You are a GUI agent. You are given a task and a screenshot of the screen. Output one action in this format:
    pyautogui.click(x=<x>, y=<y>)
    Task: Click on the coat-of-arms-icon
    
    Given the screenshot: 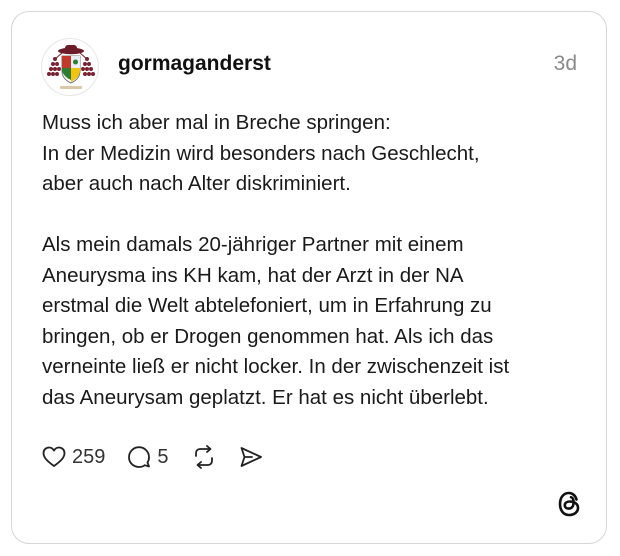 What is the action you would take?
    pyautogui.click(x=71, y=67)
    